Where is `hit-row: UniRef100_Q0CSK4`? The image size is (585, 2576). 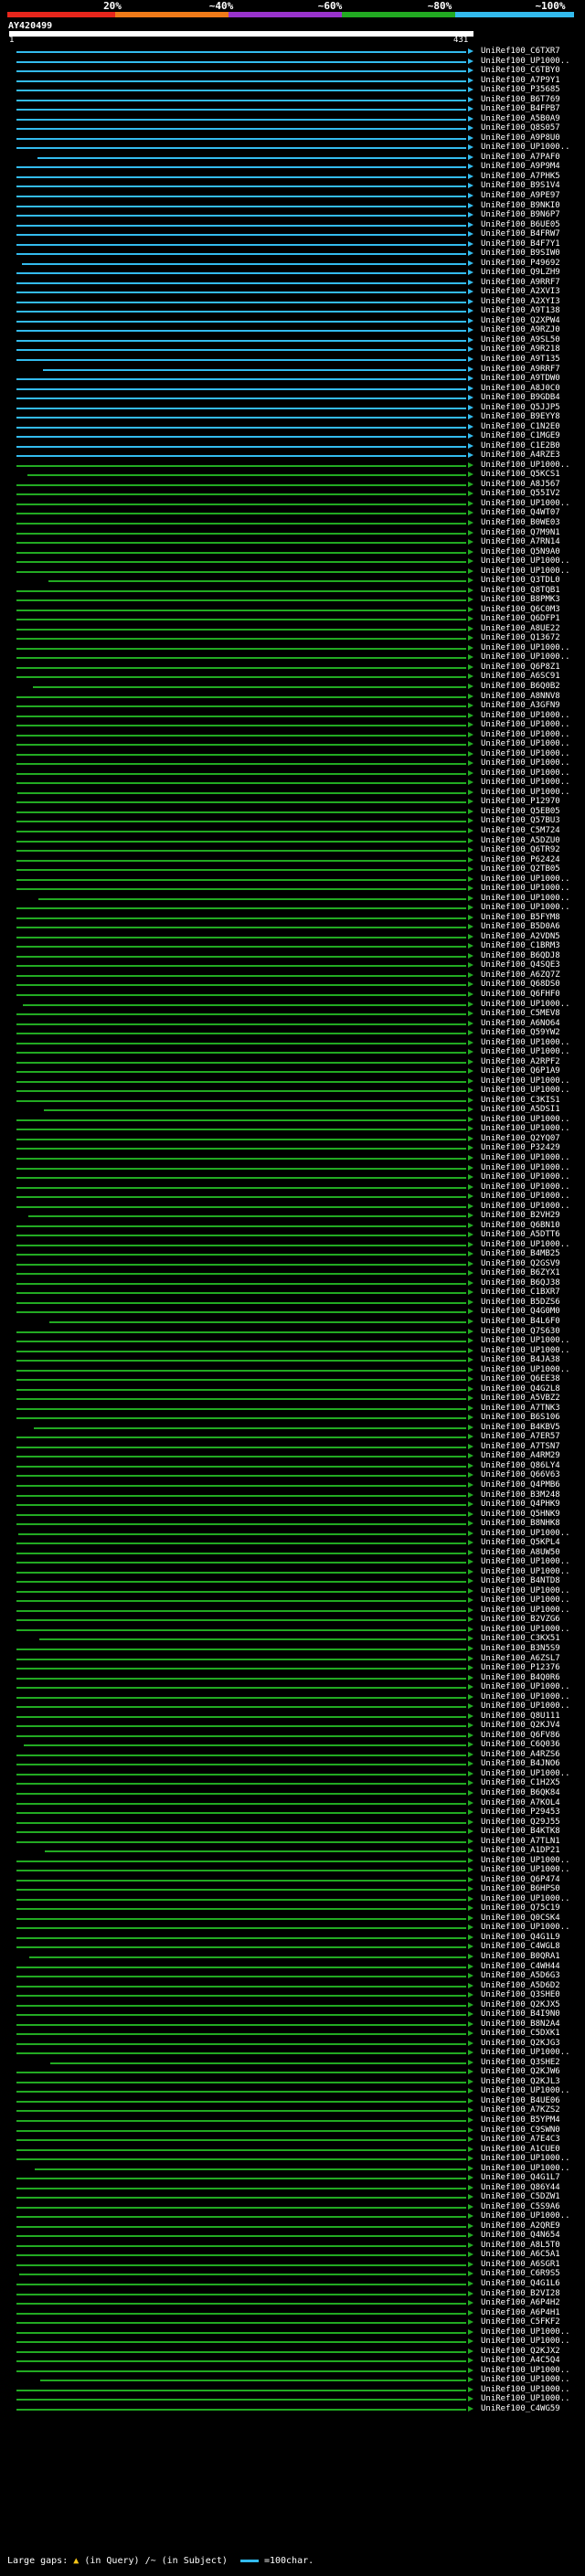 hit-row: UniRef100_Q0CSK4 is located at coordinates (293, 1918).